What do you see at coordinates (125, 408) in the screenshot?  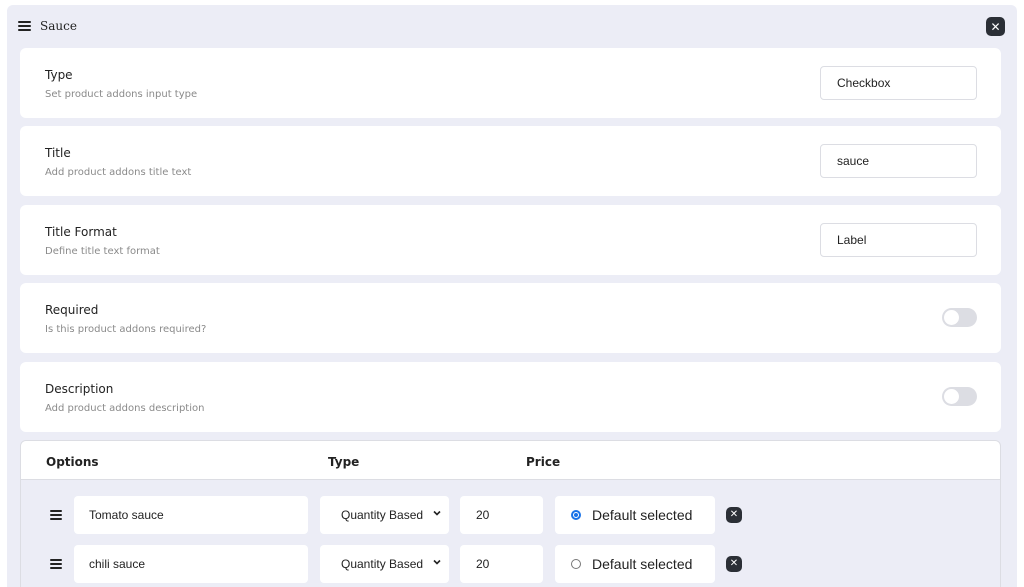 I see `field-description-description: Add product addons description` at bounding box center [125, 408].